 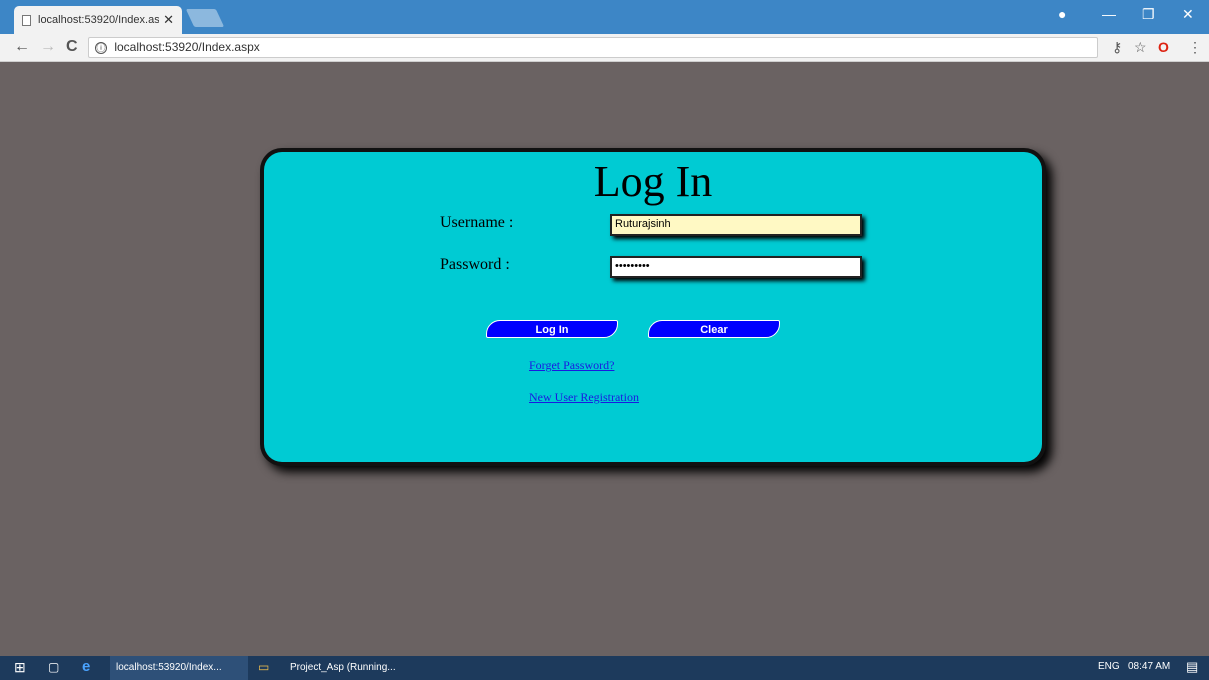 What do you see at coordinates (475, 264) in the screenshot?
I see `password-label: Password :` at bounding box center [475, 264].